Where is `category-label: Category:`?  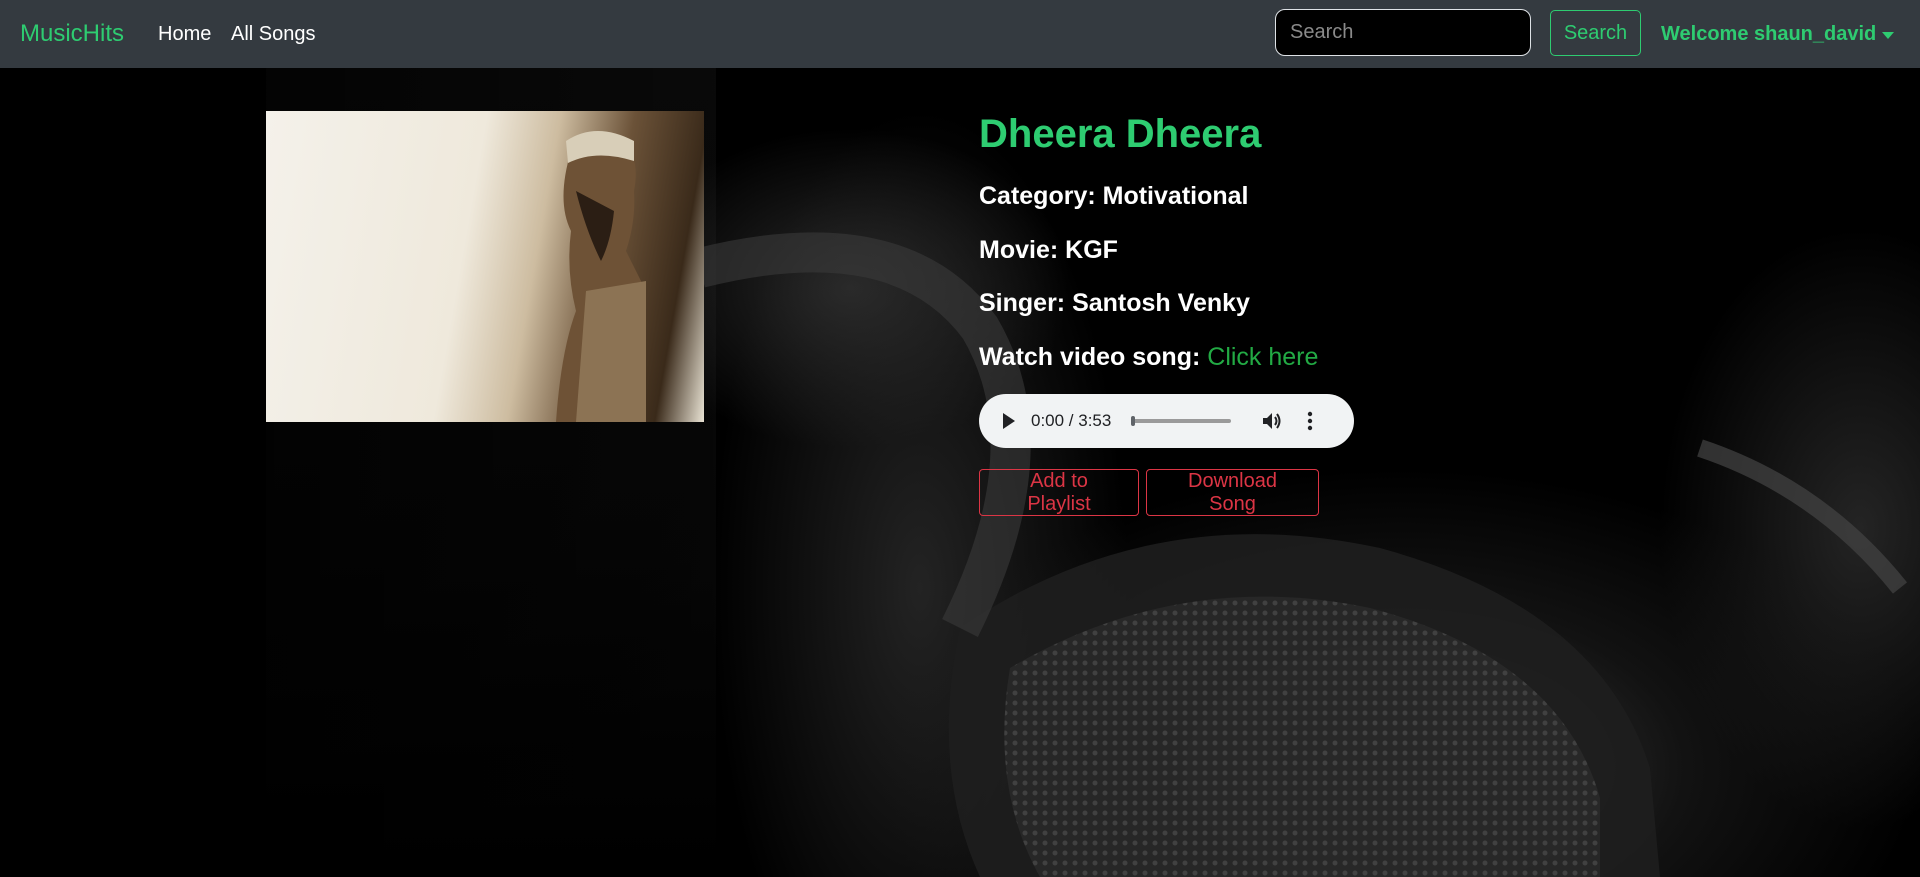
category-label: Category: is located at coordinates (1037, 196).